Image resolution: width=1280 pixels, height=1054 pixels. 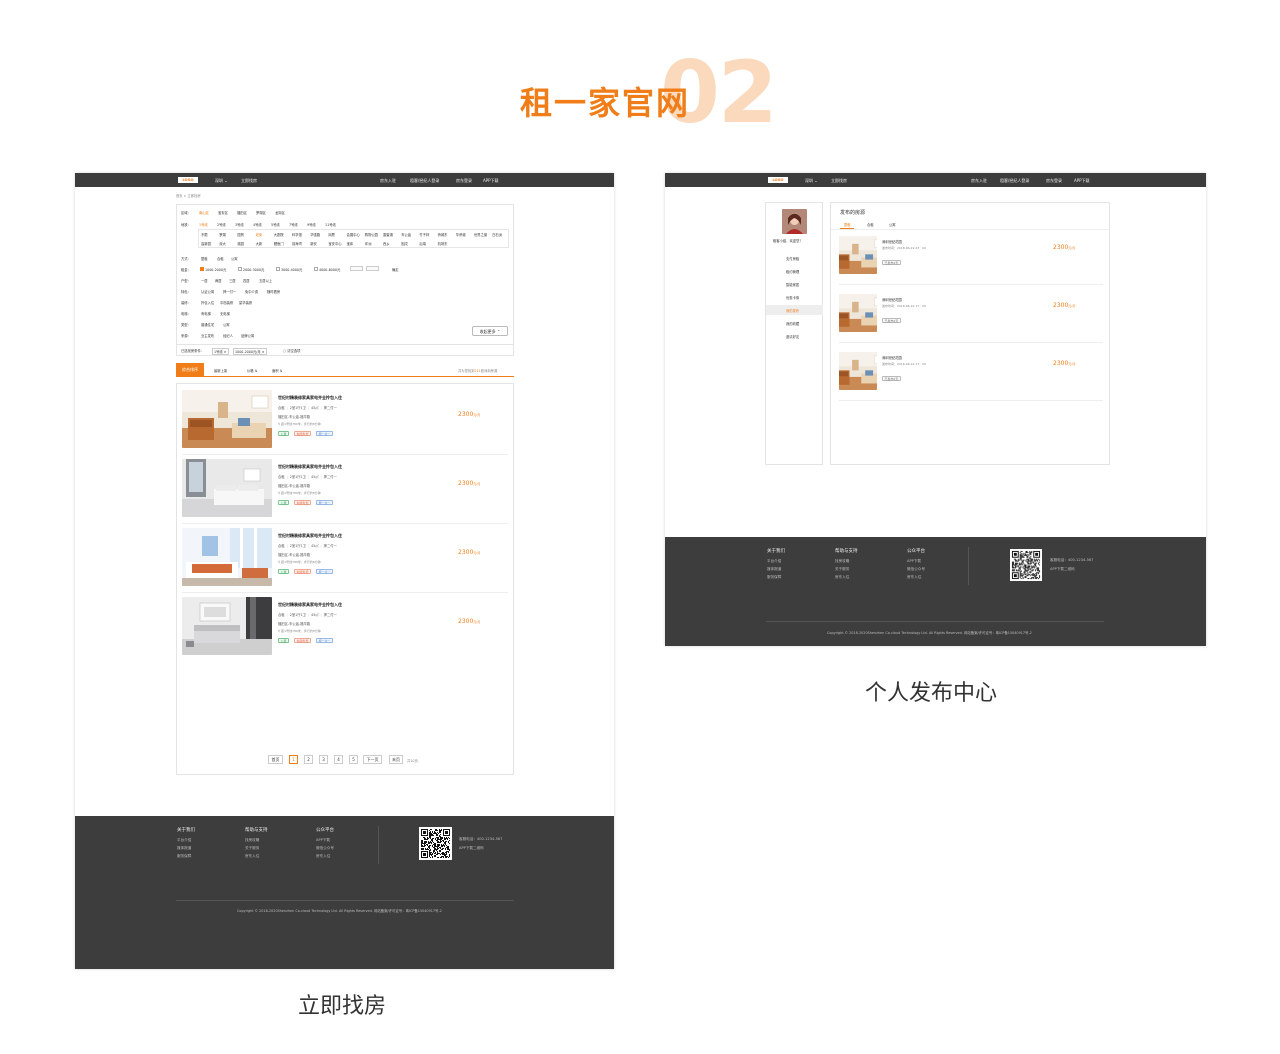 What do you see at coordinates (207, 302) in the screenshot?
I see `decor-option: 拎包入住` at bounding box center [207, 302].